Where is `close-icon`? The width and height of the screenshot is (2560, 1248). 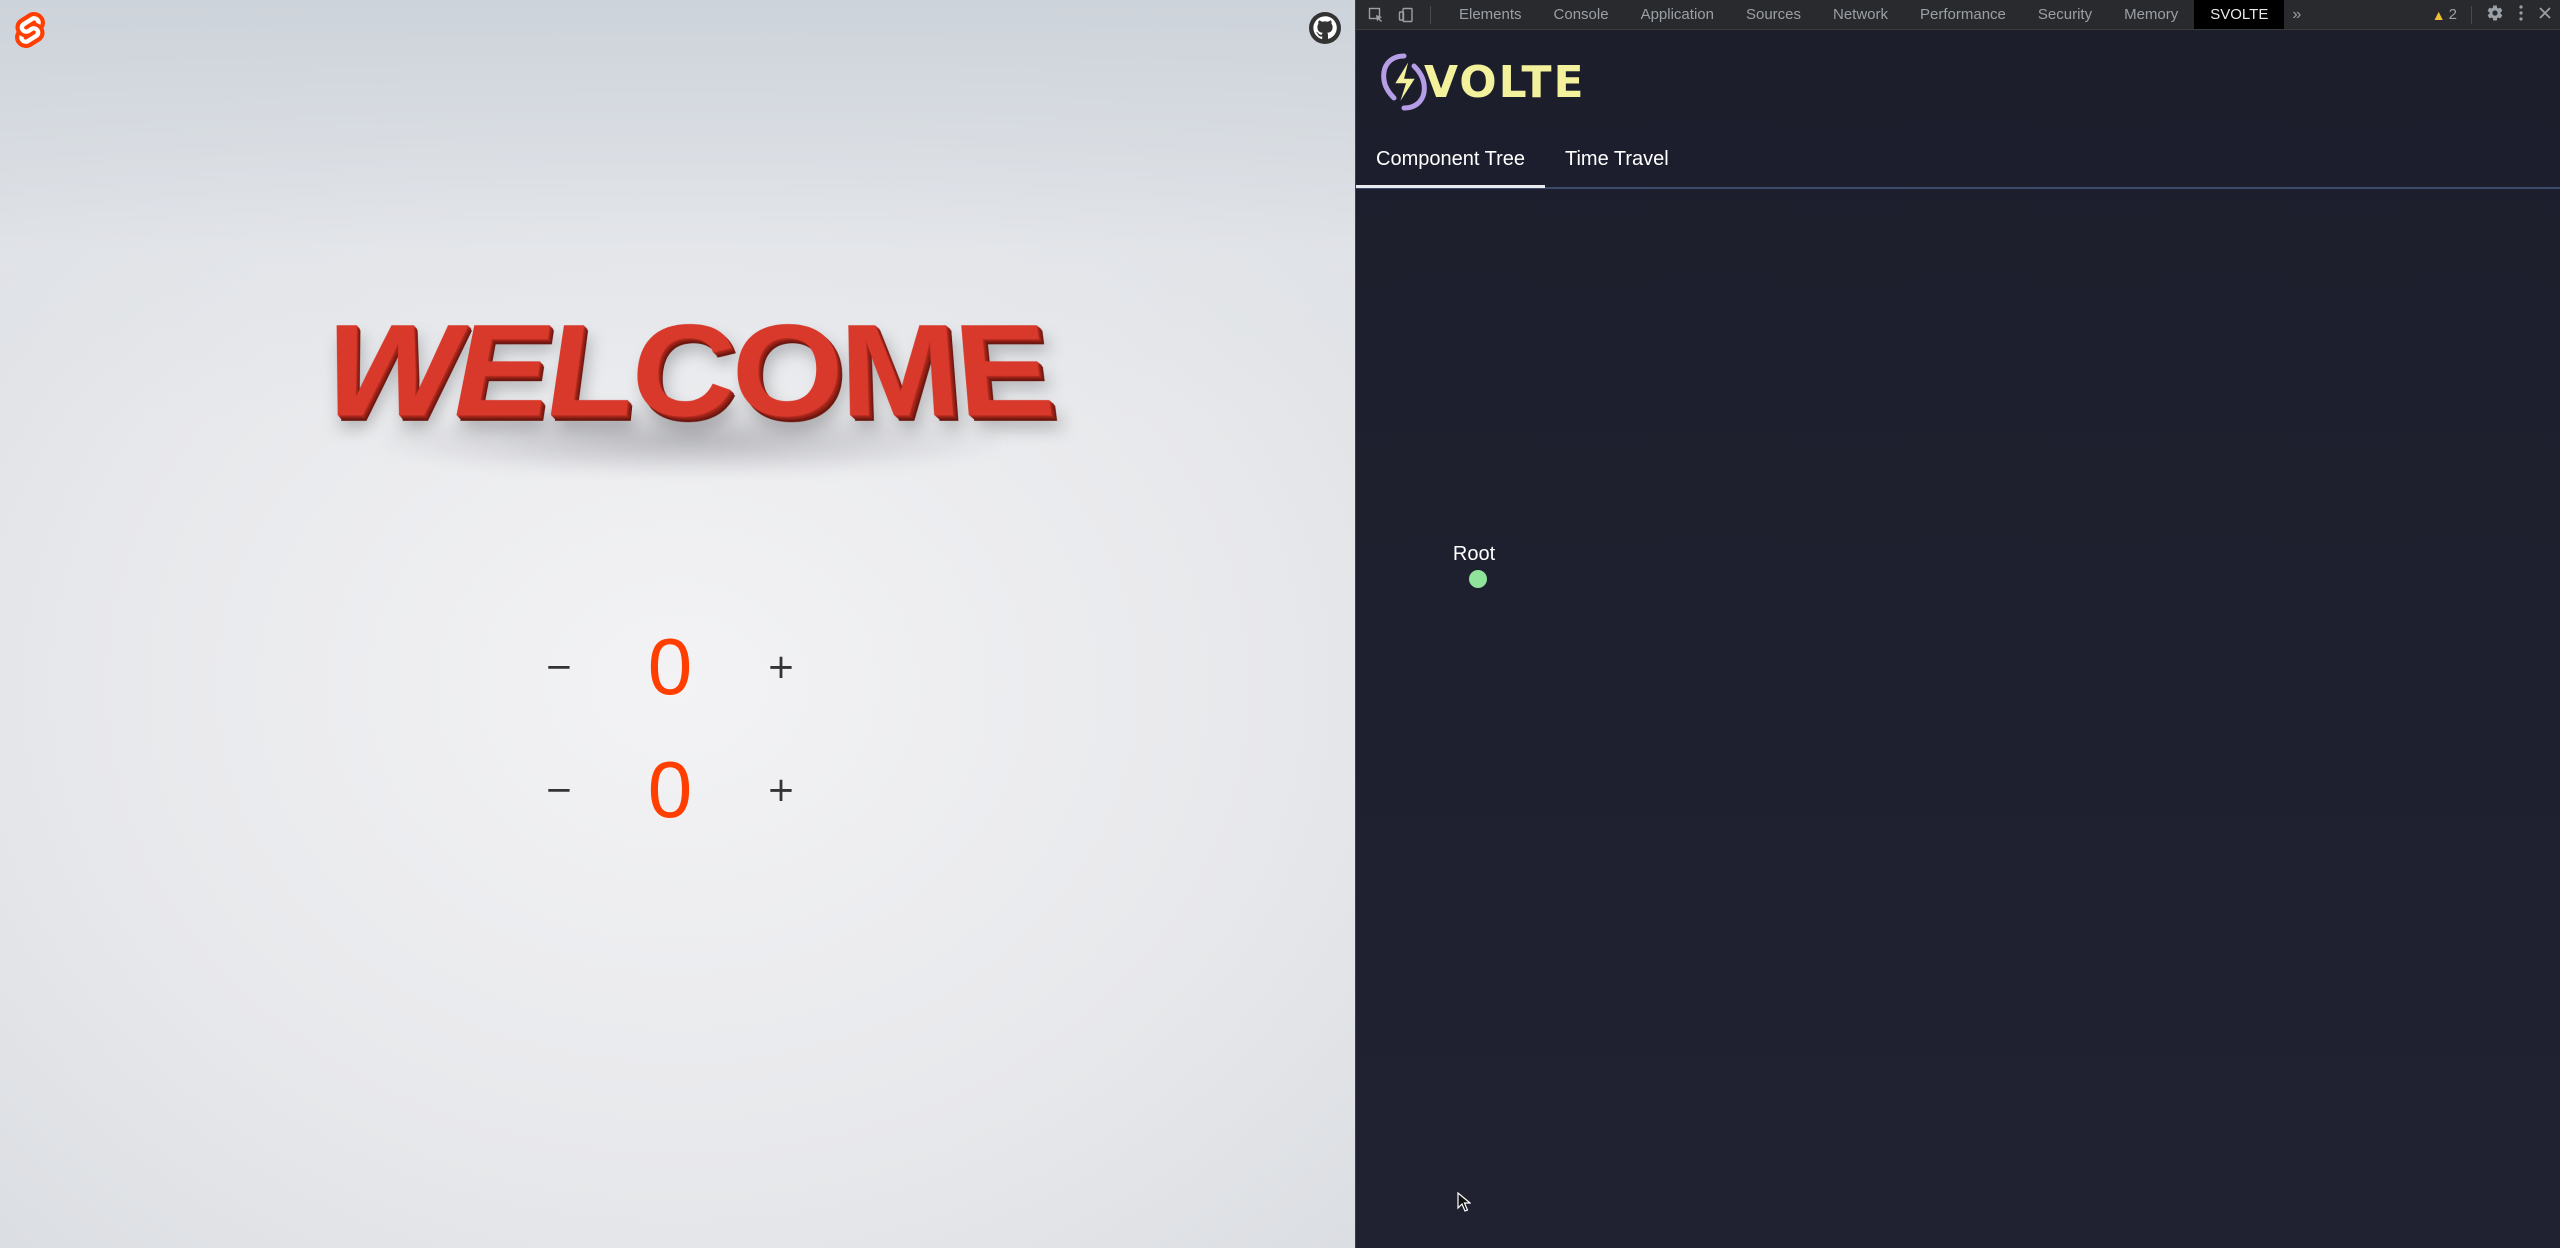 close-icon is located at coordinates (2545, 15).